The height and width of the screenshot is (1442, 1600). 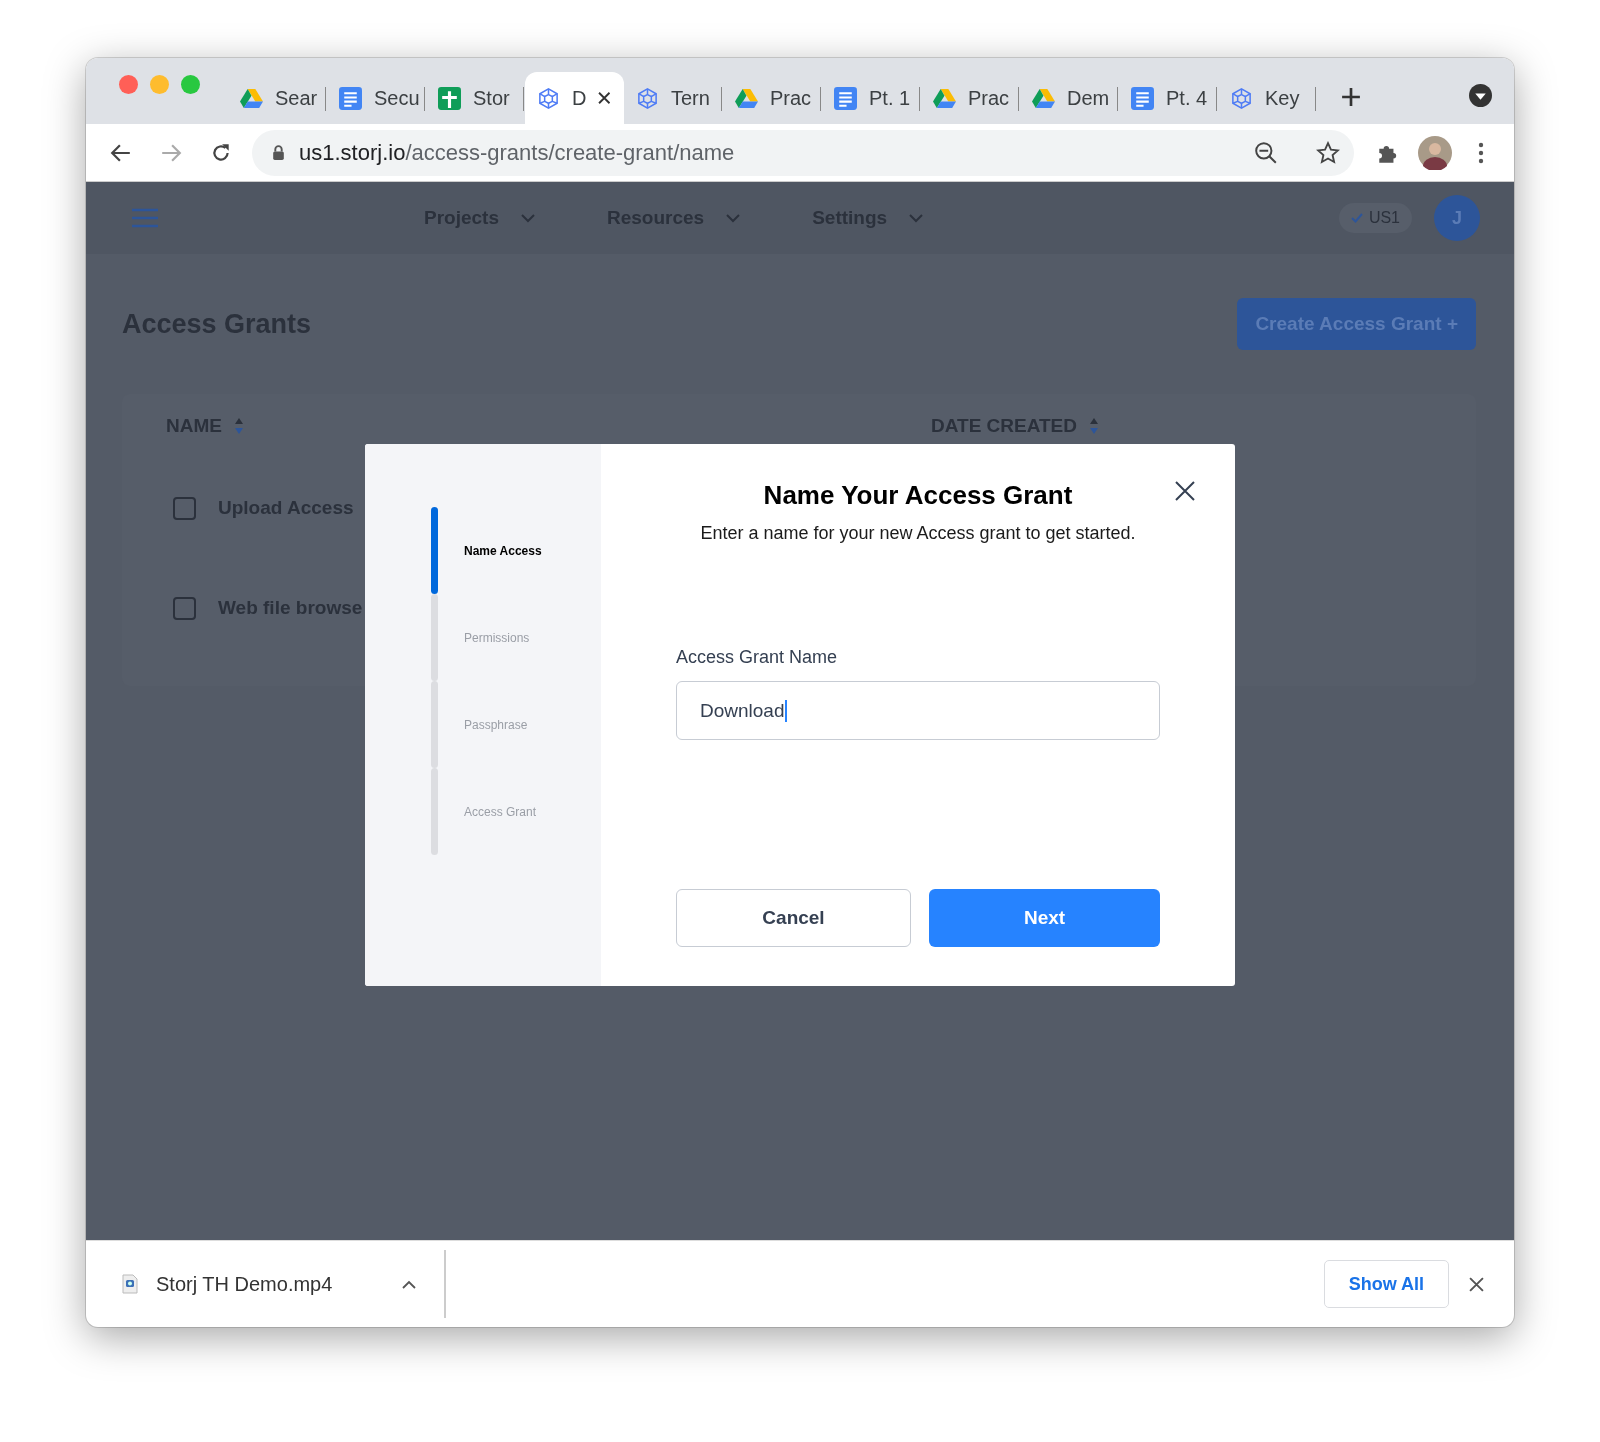 I want to click on next-button: Next, so click(x=1044, y=918).